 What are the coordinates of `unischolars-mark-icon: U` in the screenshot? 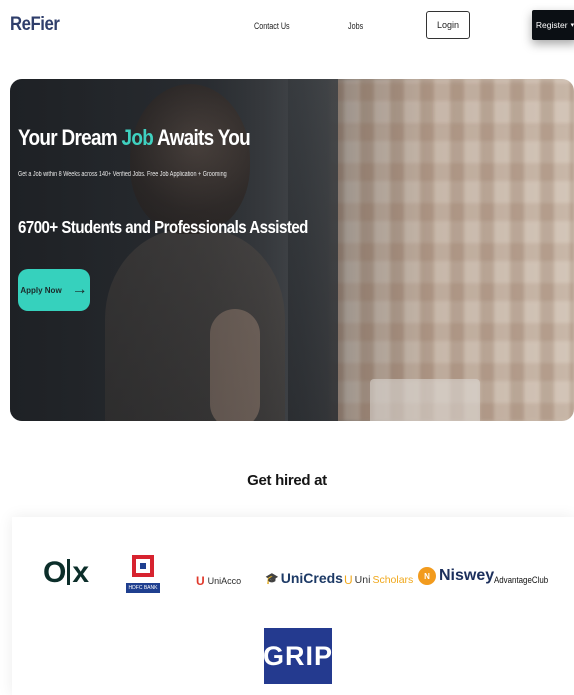 It's located at (348, 580).